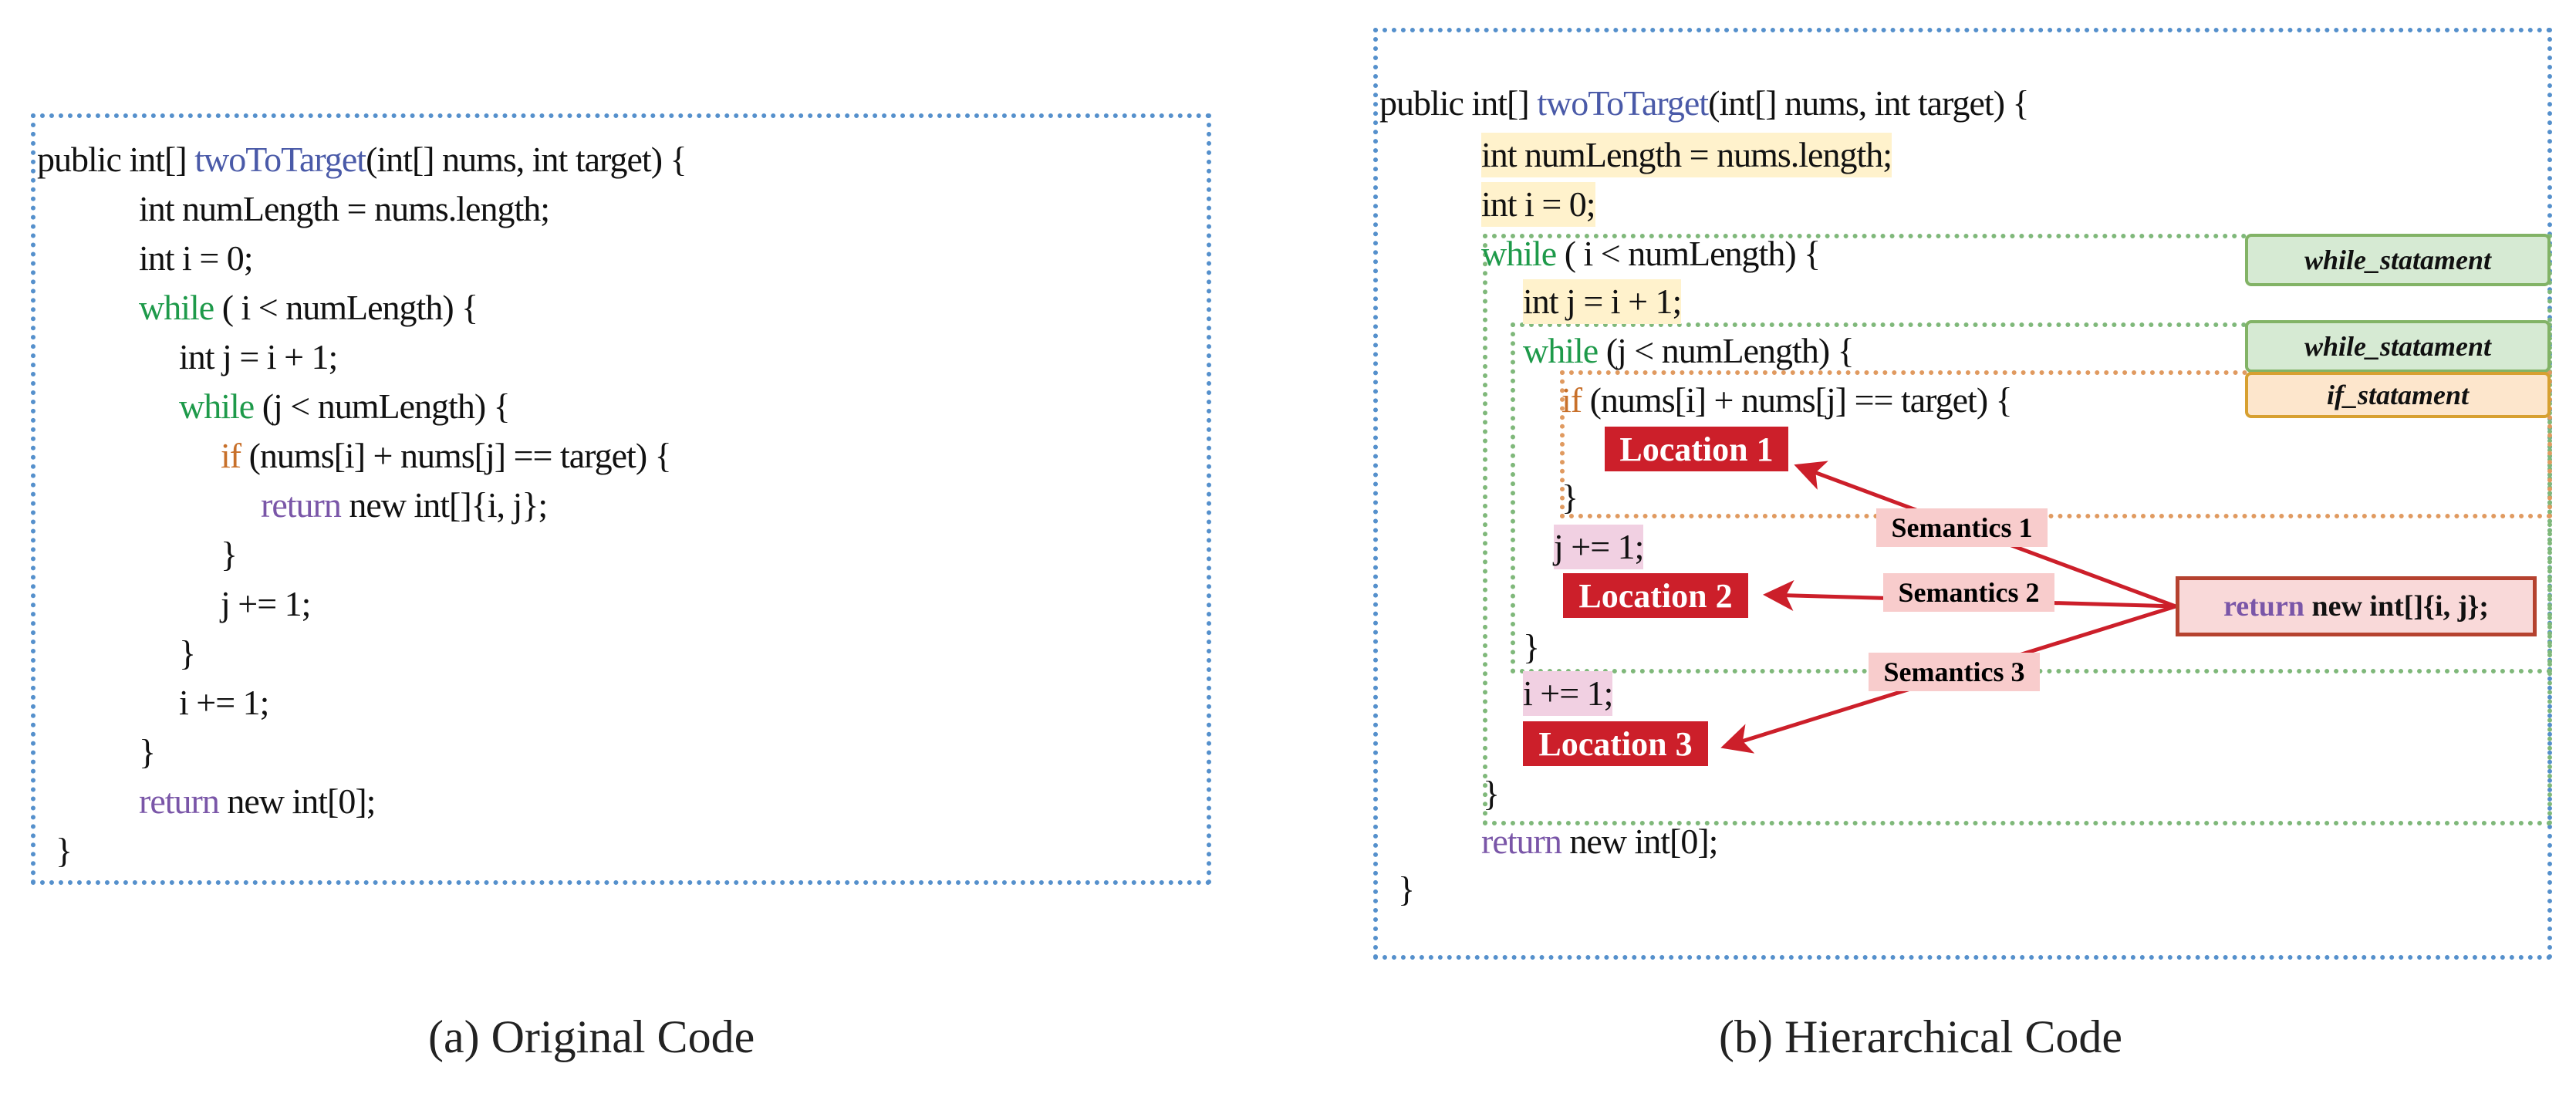 This screenshot has height=1097, width=2576. Describe the element at coordinates (1696, 449) in the screenshot. I see `location-1-marker: Location 1` at that location.